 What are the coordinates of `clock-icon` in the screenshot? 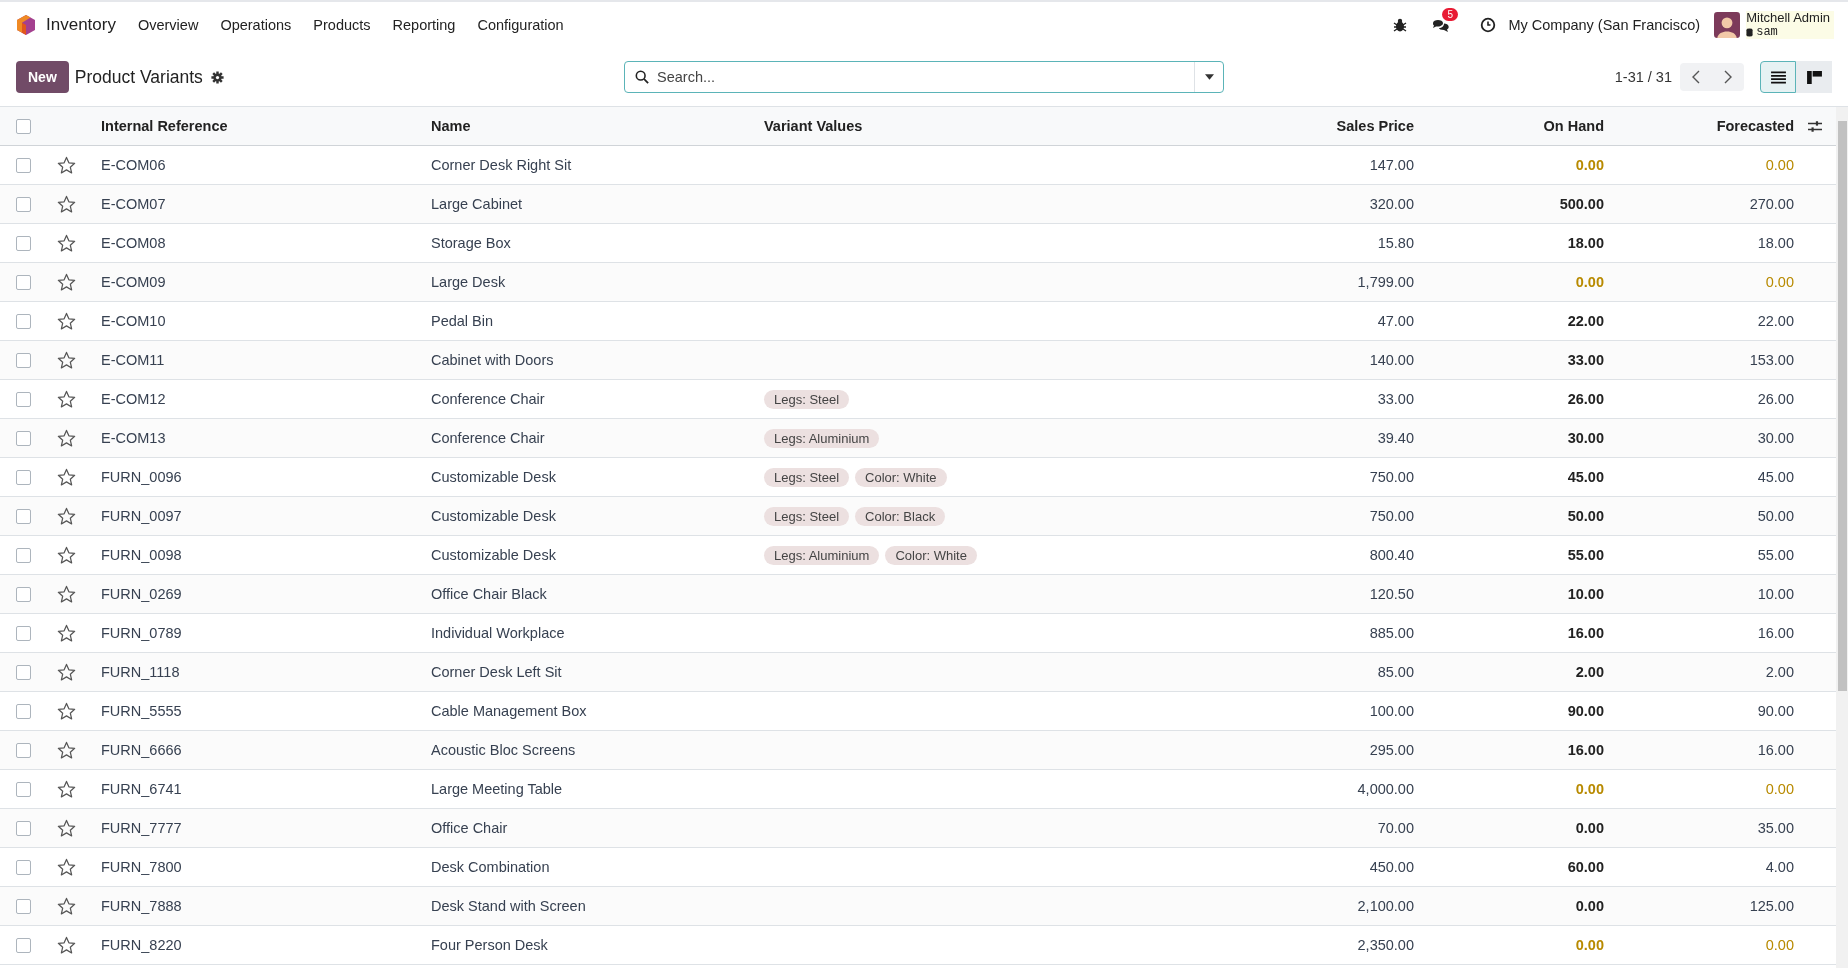 It's located at (1488, 25).